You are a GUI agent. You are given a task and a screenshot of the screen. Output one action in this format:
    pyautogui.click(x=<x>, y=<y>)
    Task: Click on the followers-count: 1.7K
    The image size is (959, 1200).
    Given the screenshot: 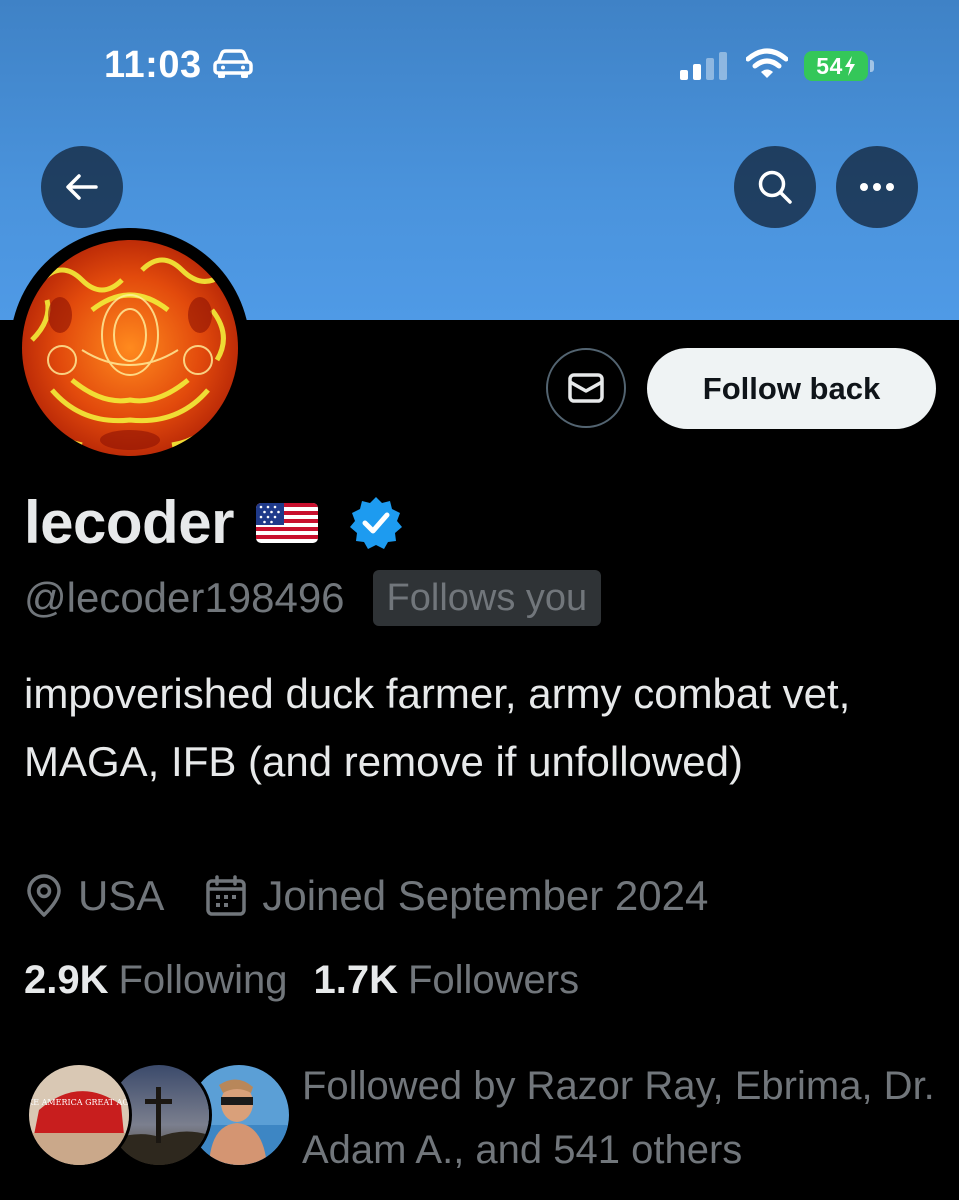 What is the action you would take?
    pyautogui.click(x=355, y=980)
    